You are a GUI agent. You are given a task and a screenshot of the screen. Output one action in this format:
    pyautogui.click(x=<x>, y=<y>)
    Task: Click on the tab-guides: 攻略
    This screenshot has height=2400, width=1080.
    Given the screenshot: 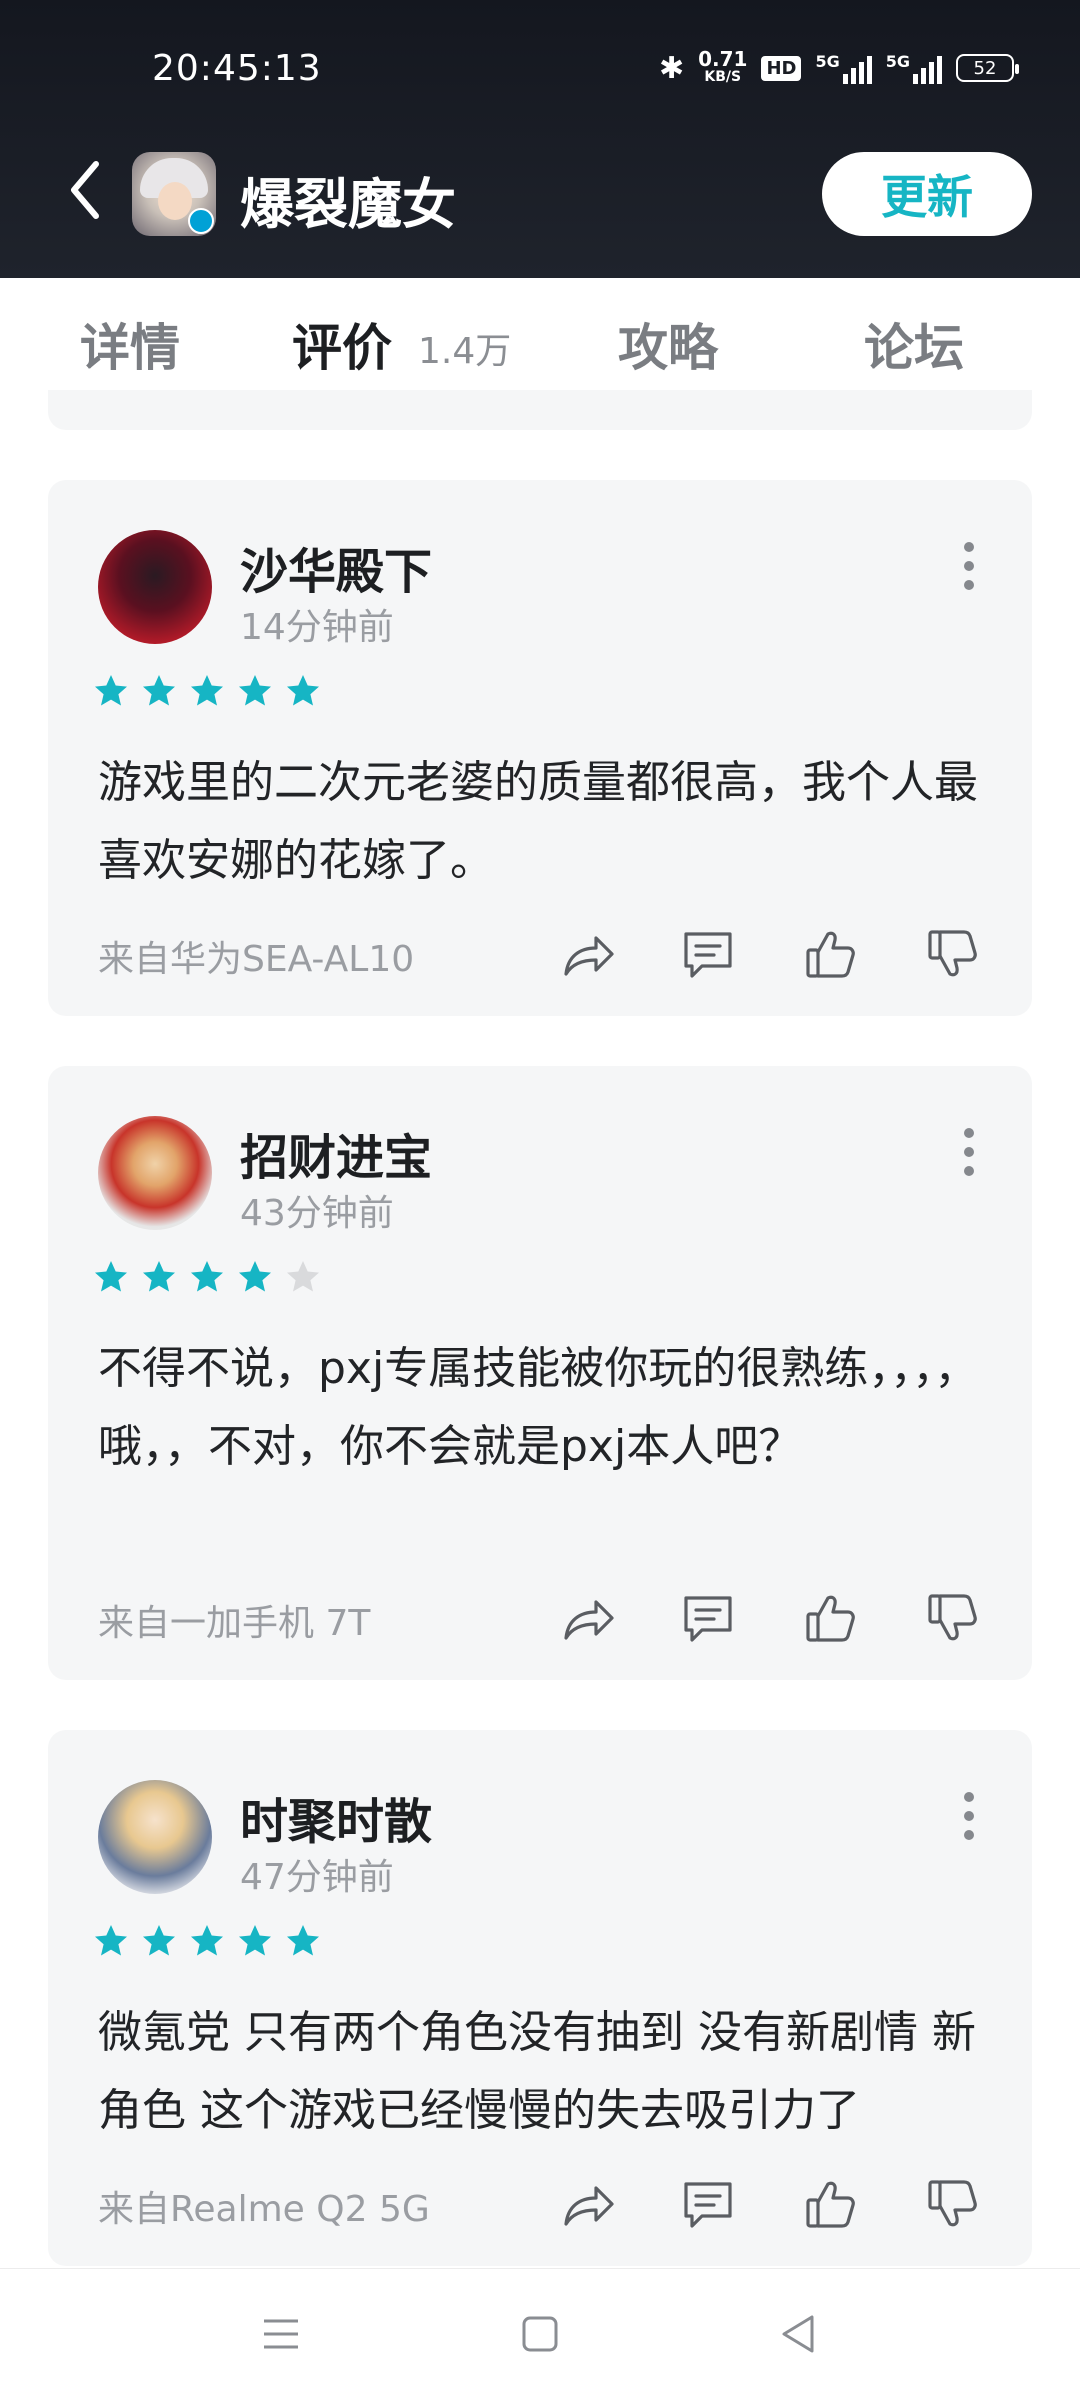 What is the action you would take?
    pyautogui.click(x=668, y=344)
    